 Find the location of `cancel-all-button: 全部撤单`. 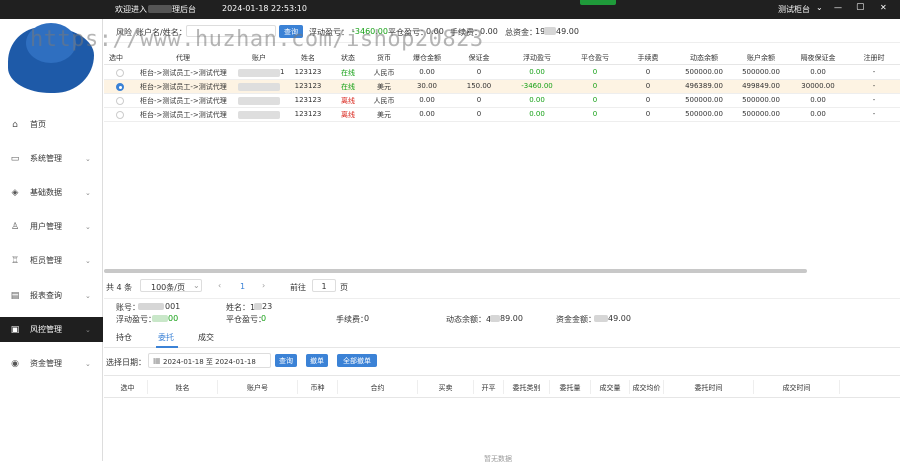

cancel-all-button: 全部撤单 is located at coordinates (357, 360).